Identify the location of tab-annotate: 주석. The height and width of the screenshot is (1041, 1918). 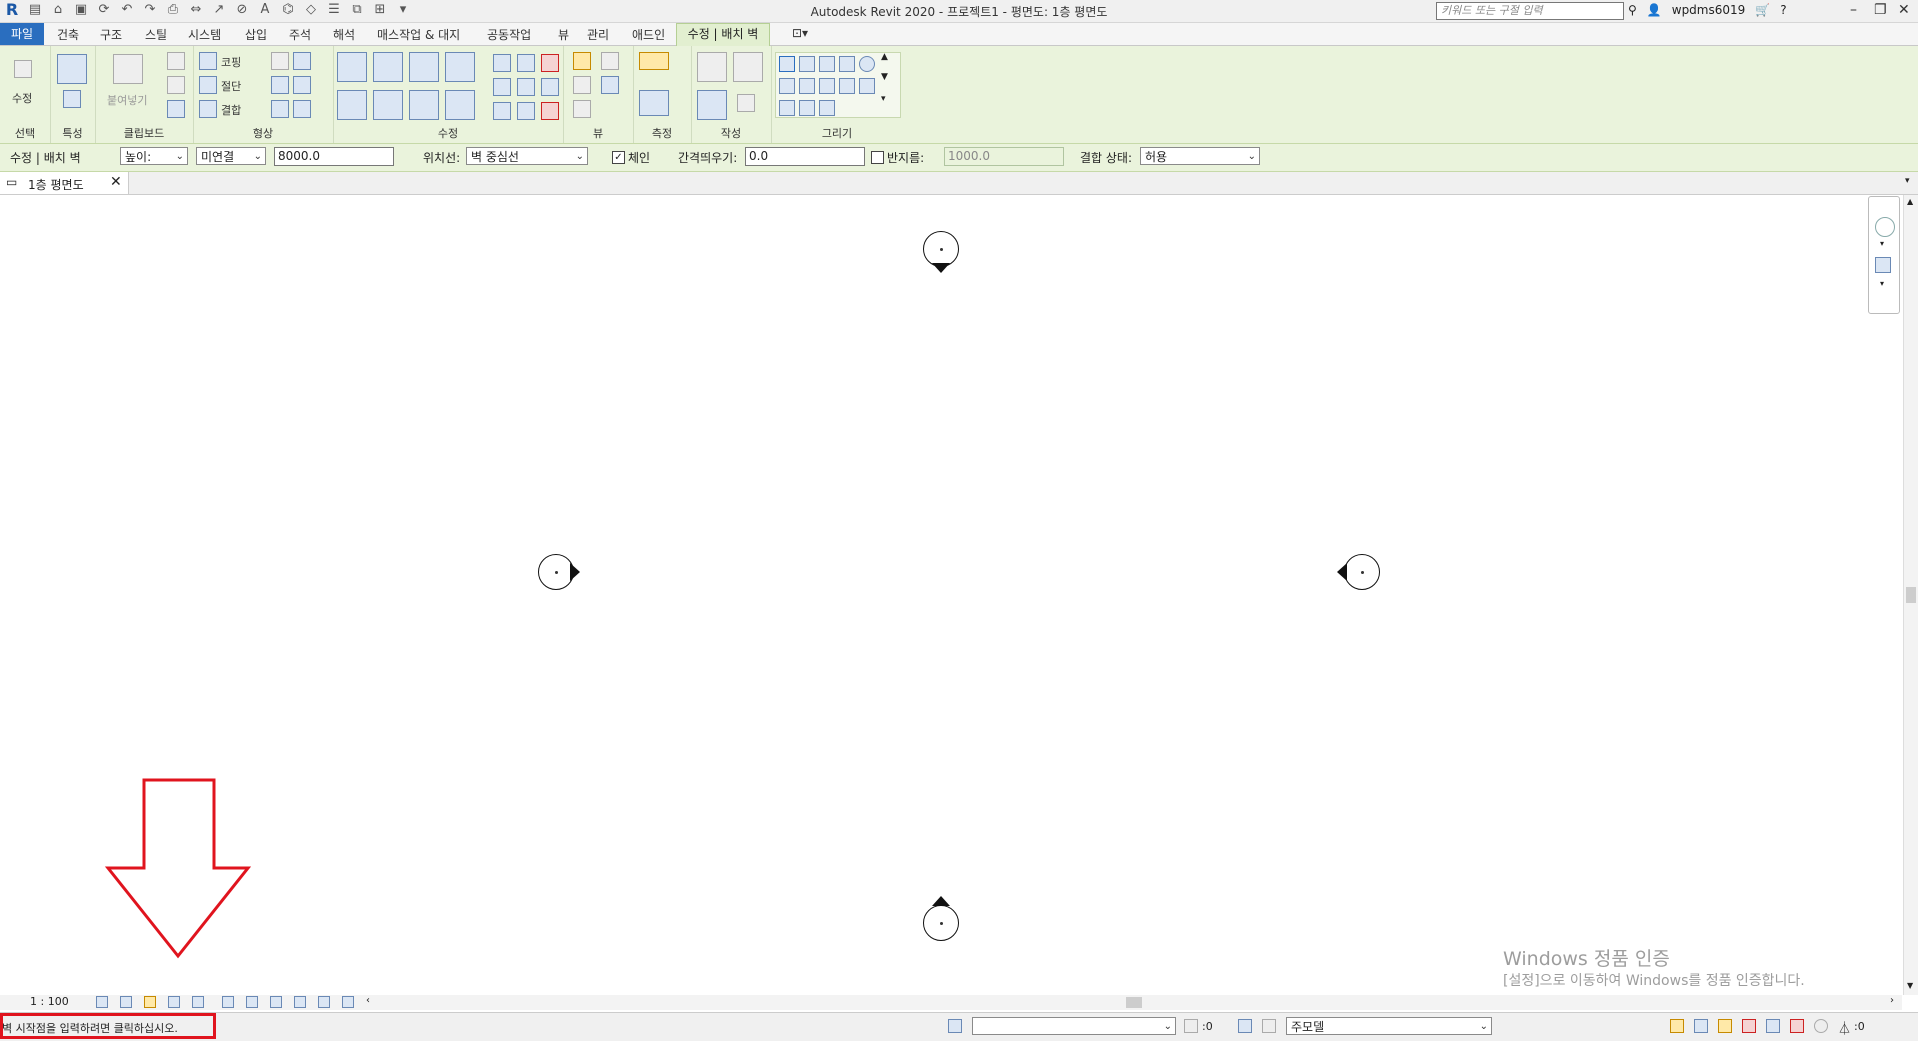
(300, 34).